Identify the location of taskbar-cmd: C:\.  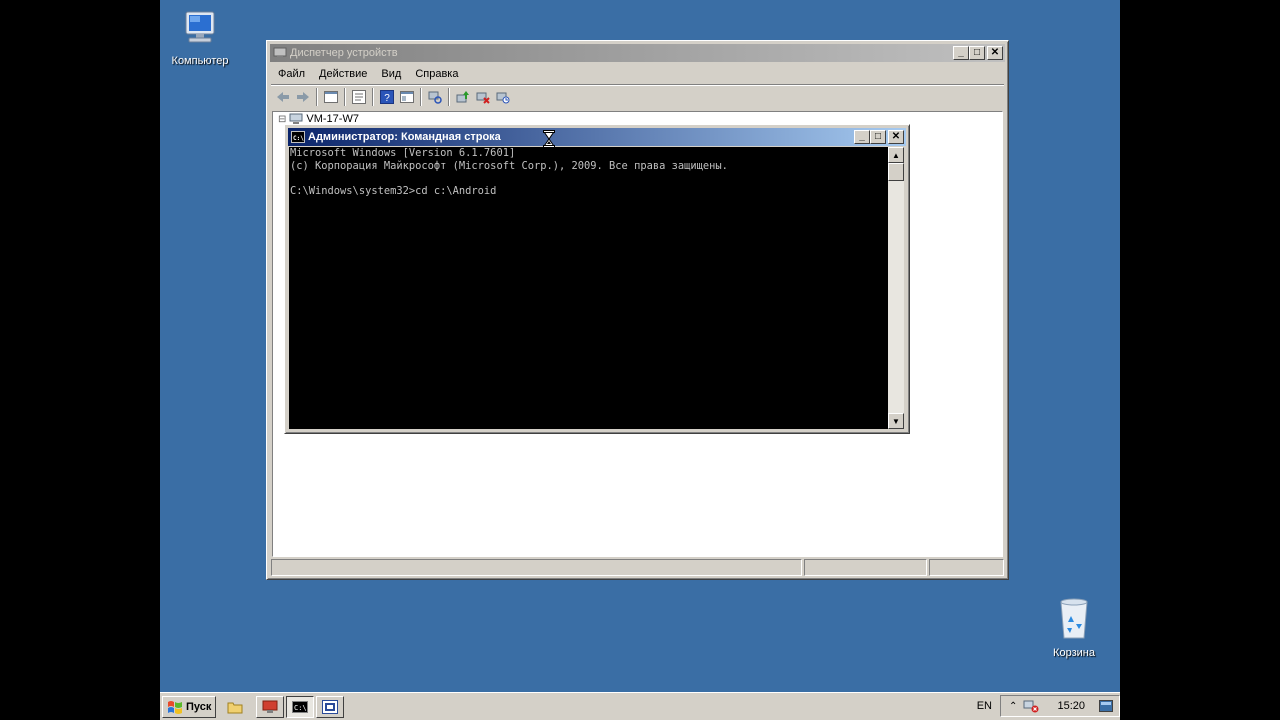
(300, 706).